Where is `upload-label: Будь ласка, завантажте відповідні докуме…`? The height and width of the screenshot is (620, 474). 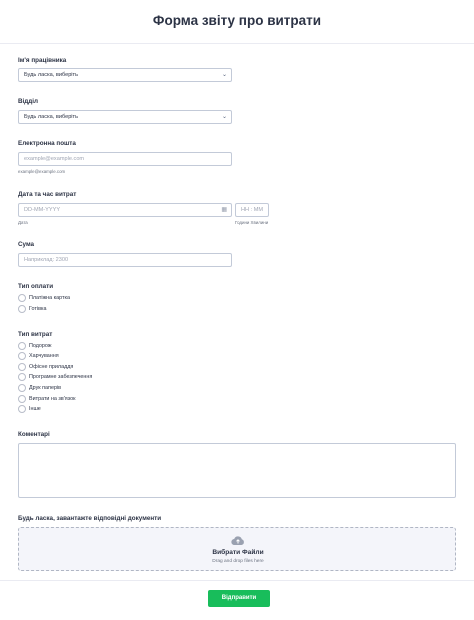 upload-label: Будь ласка, завантажте відповідні докуме… is located at coordinates (90, 518).